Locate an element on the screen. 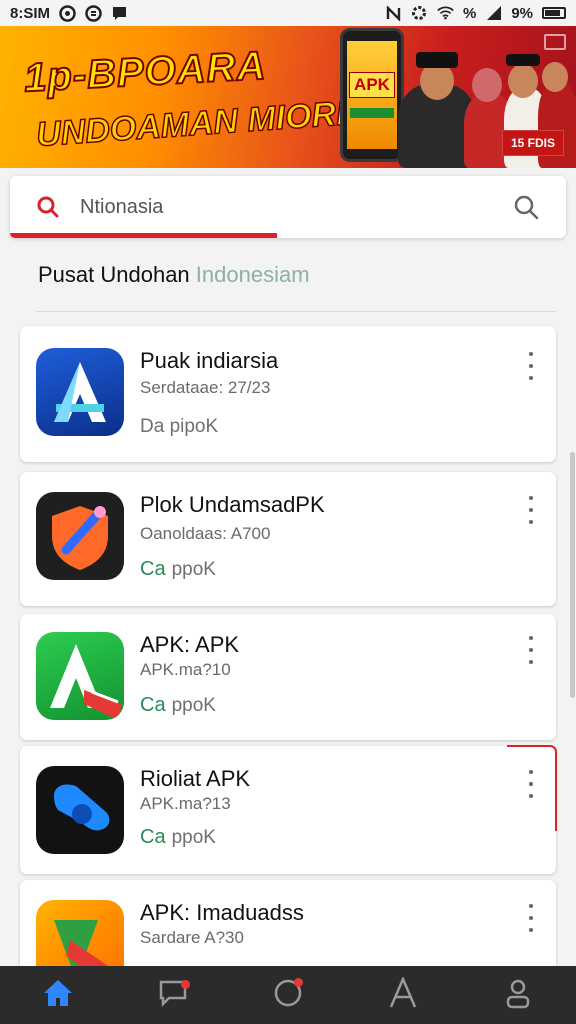 This screenshot has height=1024, width=576. blue-a-icon is located at coordinates (80, 392).